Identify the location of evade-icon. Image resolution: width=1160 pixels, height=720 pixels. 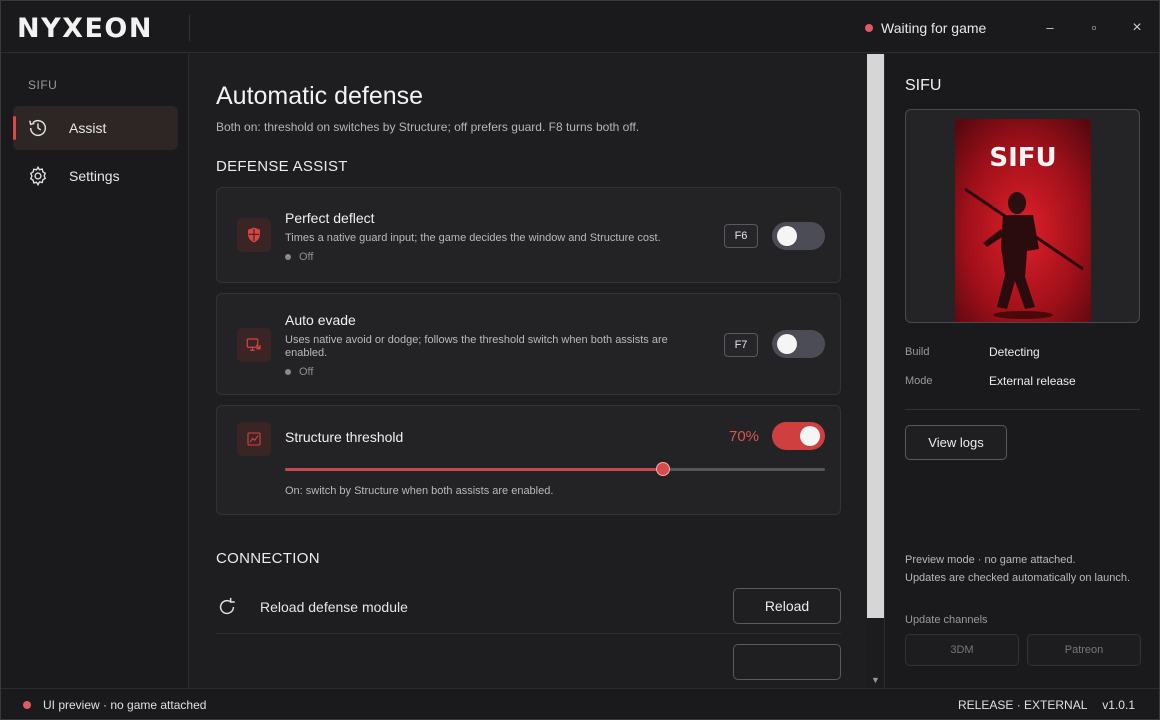
(253, 344).